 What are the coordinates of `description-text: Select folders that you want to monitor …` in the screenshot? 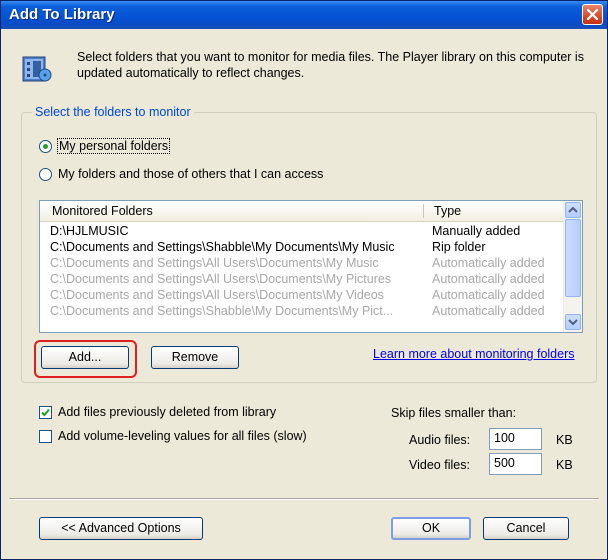 It's located at (330, 65).